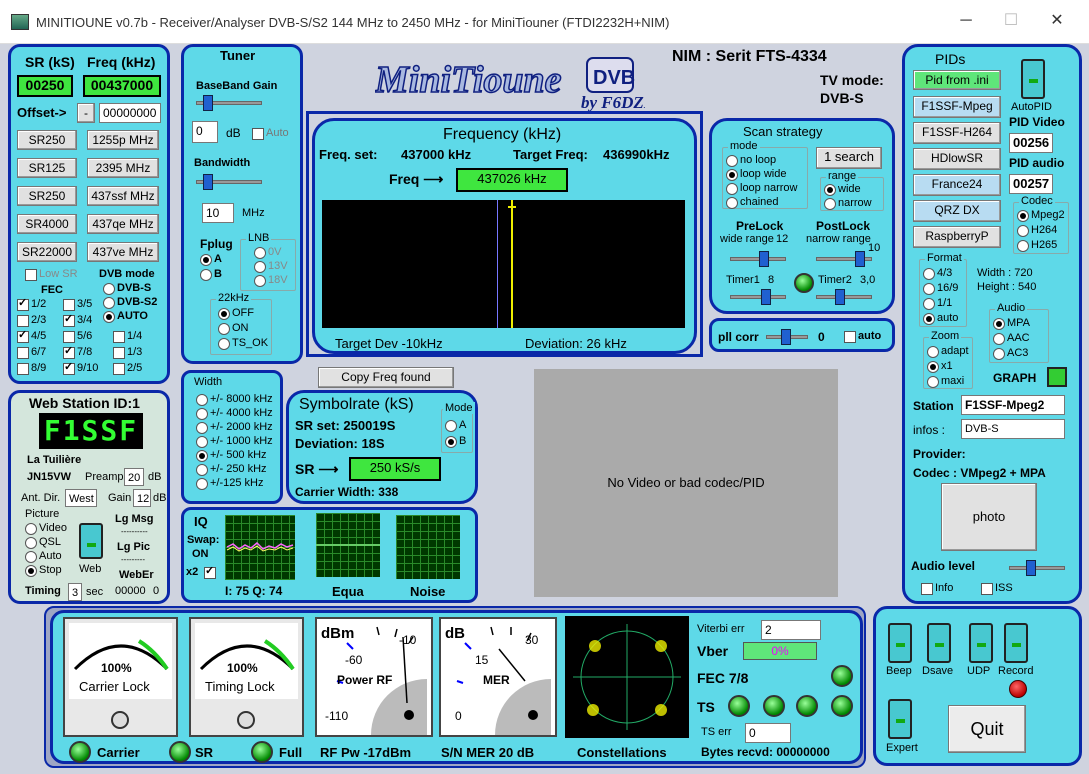 The width and height of the screenshot is (1089, 774). Describe the element at coordinates (211, 274) in the screenshot. I see `fplug-b-radio: B` at that location.